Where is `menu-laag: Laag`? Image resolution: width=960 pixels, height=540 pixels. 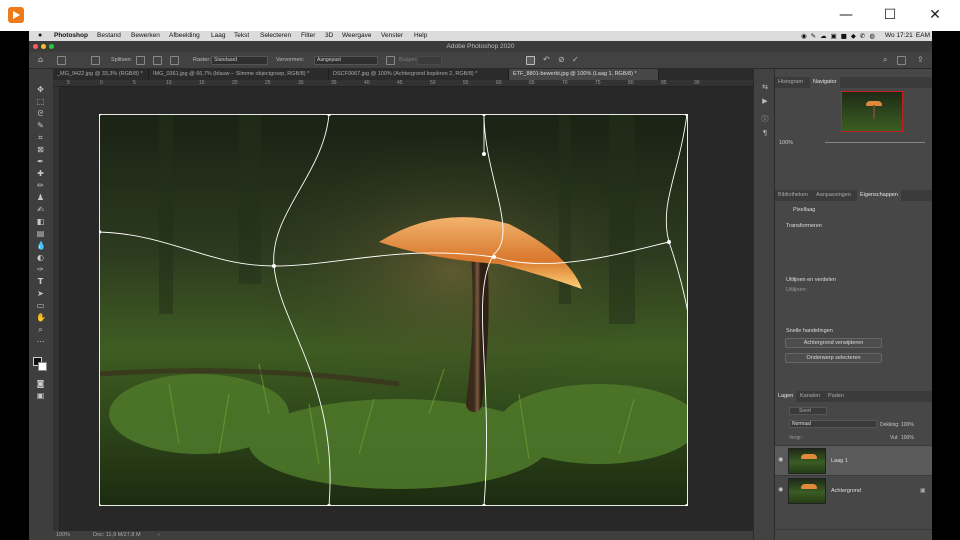
menu-laag: Laag is located at coordinates (218, 36).